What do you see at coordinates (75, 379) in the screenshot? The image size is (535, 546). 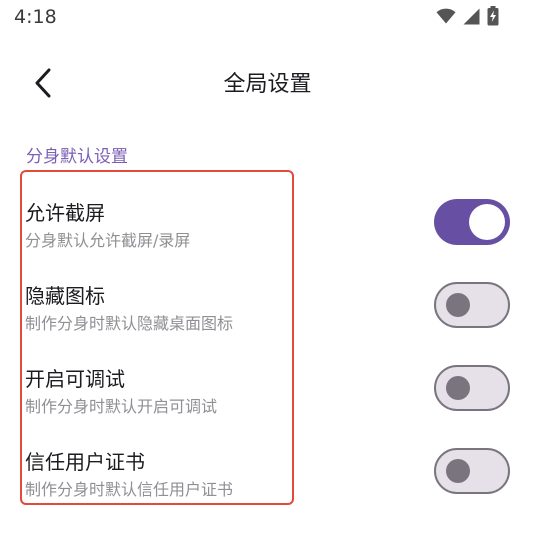 I see `setting-title: 开启可调试` at bounding box center [75, 379].